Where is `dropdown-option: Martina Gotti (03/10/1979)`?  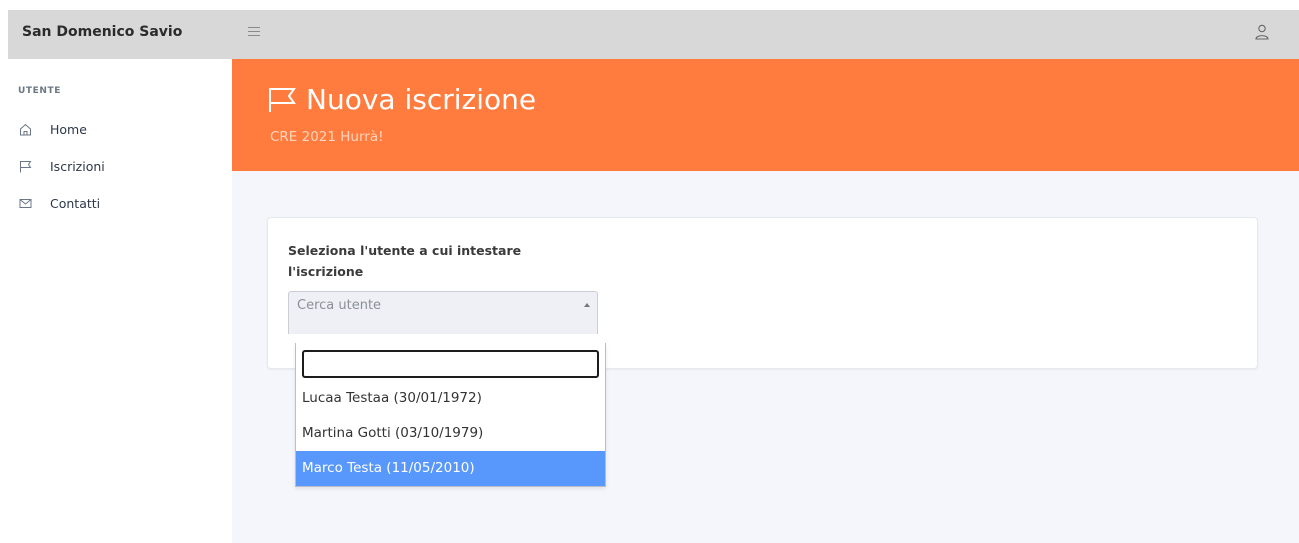
dropdown-option: Martina Gotti (03/10/1979) is located at coordinates (450, 433).